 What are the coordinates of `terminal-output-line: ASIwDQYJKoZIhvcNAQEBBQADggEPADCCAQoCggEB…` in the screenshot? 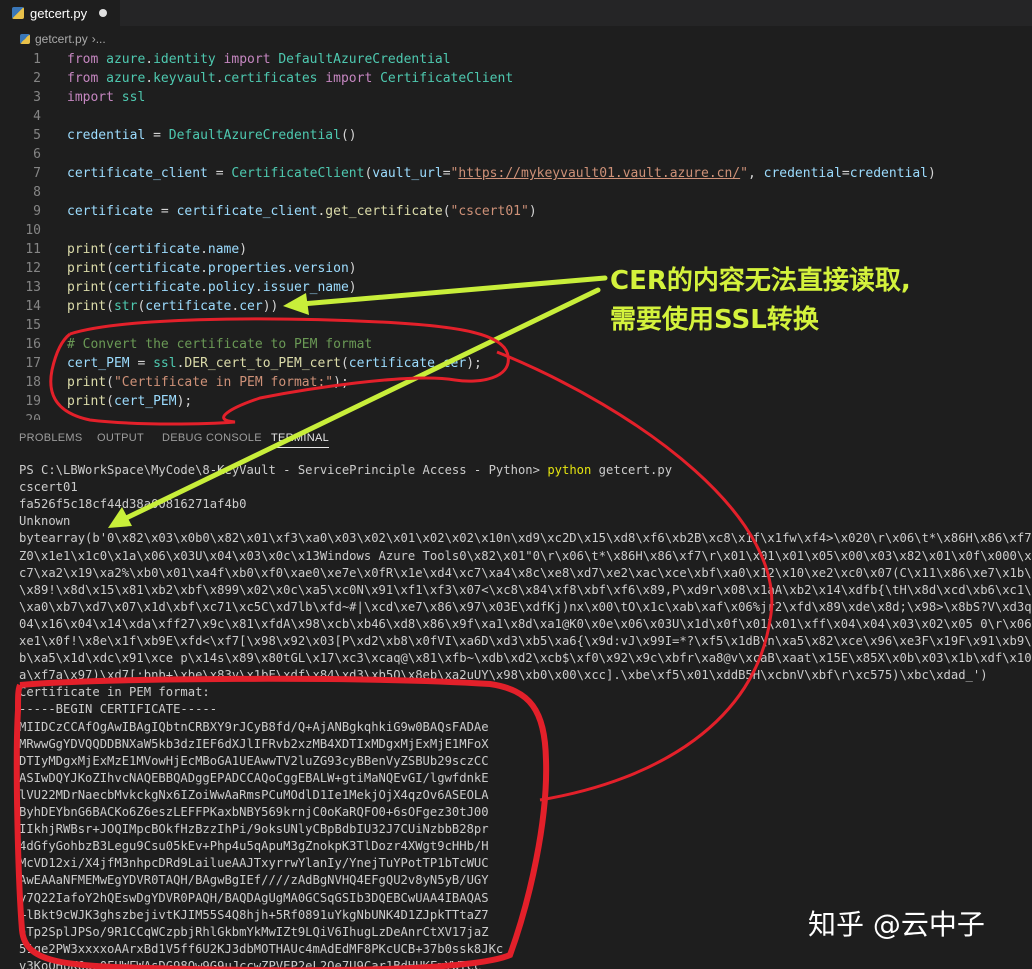 It's located at (254, 777).